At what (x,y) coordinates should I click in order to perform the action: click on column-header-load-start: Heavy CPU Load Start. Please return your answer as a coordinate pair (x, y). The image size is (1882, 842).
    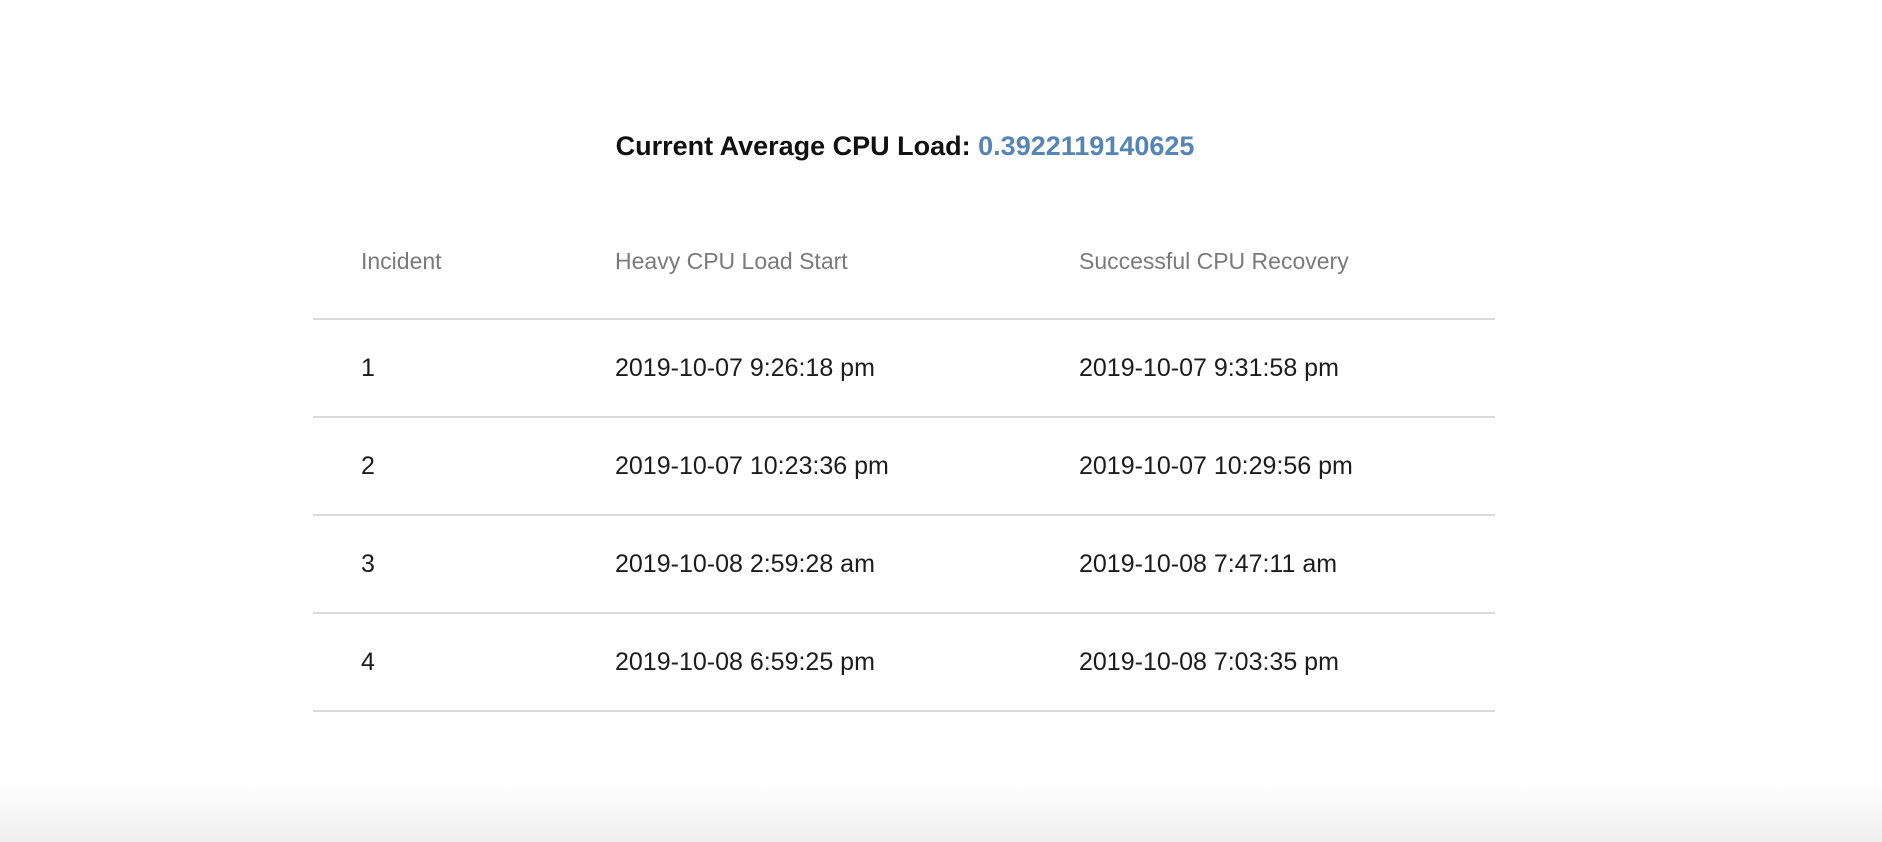
    Looking at the image, I should click on (731, 261).